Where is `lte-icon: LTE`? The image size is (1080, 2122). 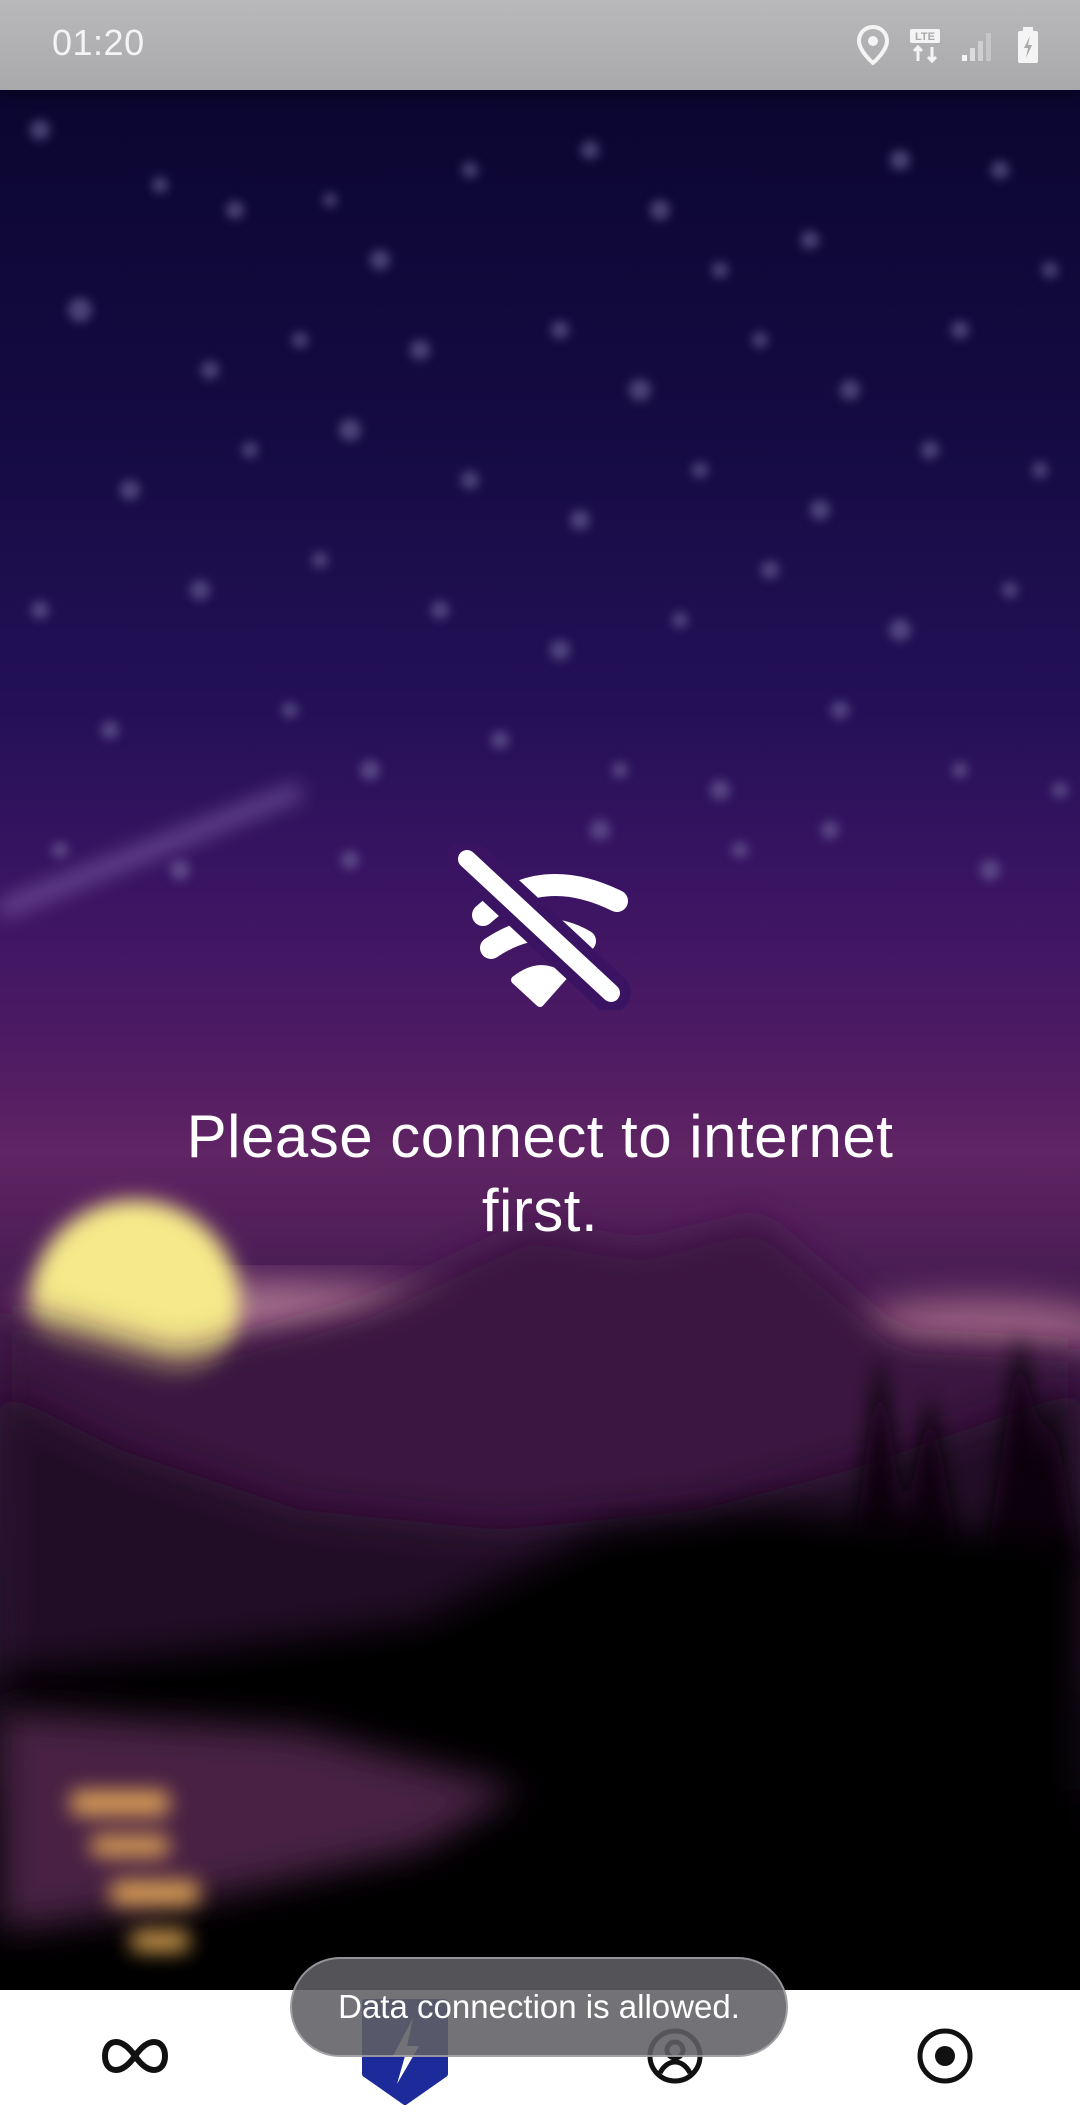 lte-icon: LTE is located at coordinates (925, 46).